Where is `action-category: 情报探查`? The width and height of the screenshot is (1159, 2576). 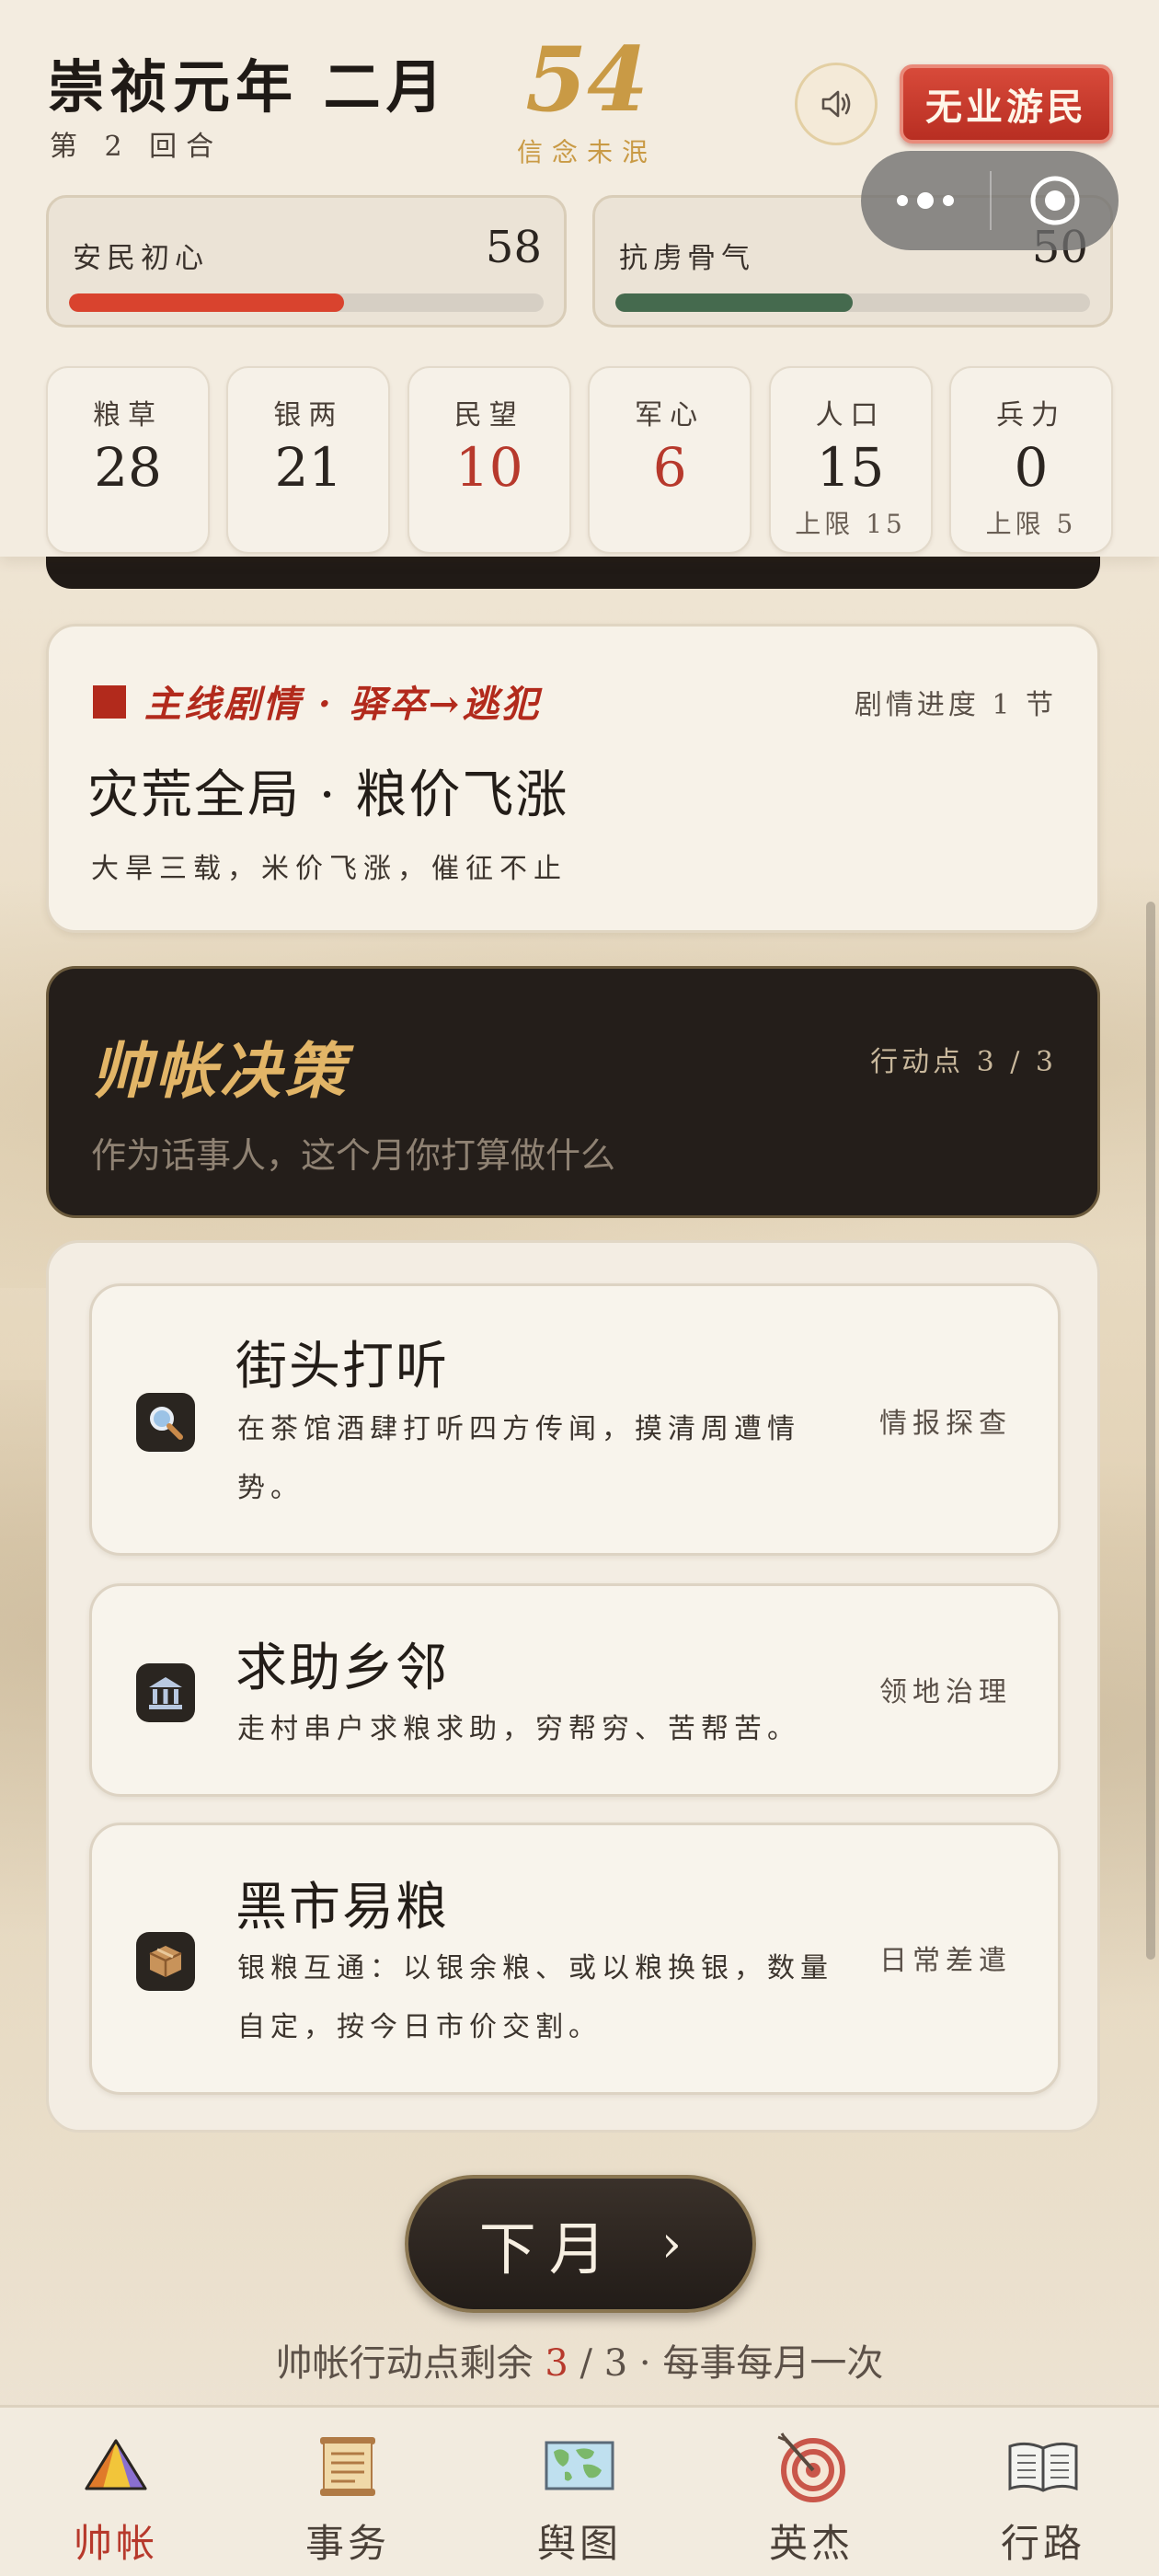 action-category: 情报探查 is located at coordinates (945, 1424).